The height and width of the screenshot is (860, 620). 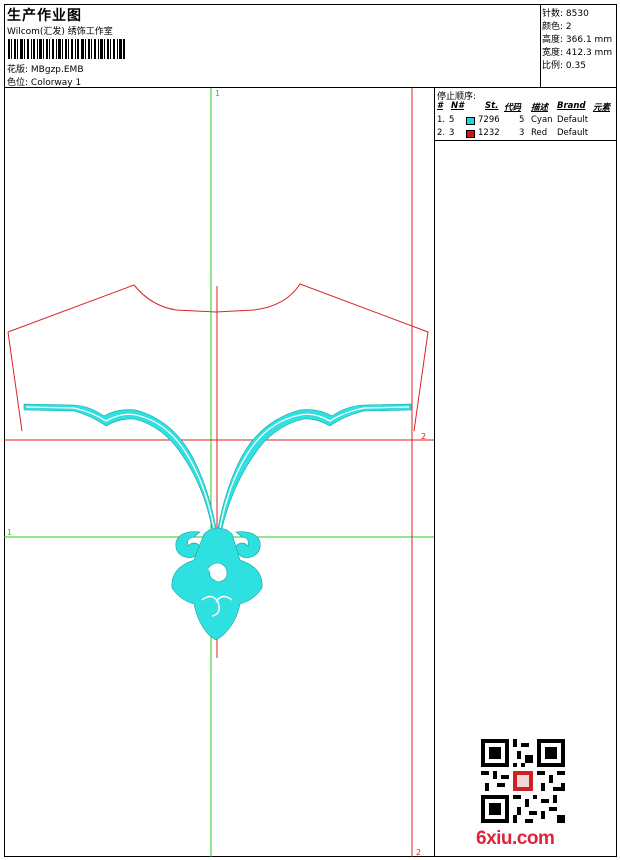 I want to click on row-n: 5, so click(x=452, y=120).